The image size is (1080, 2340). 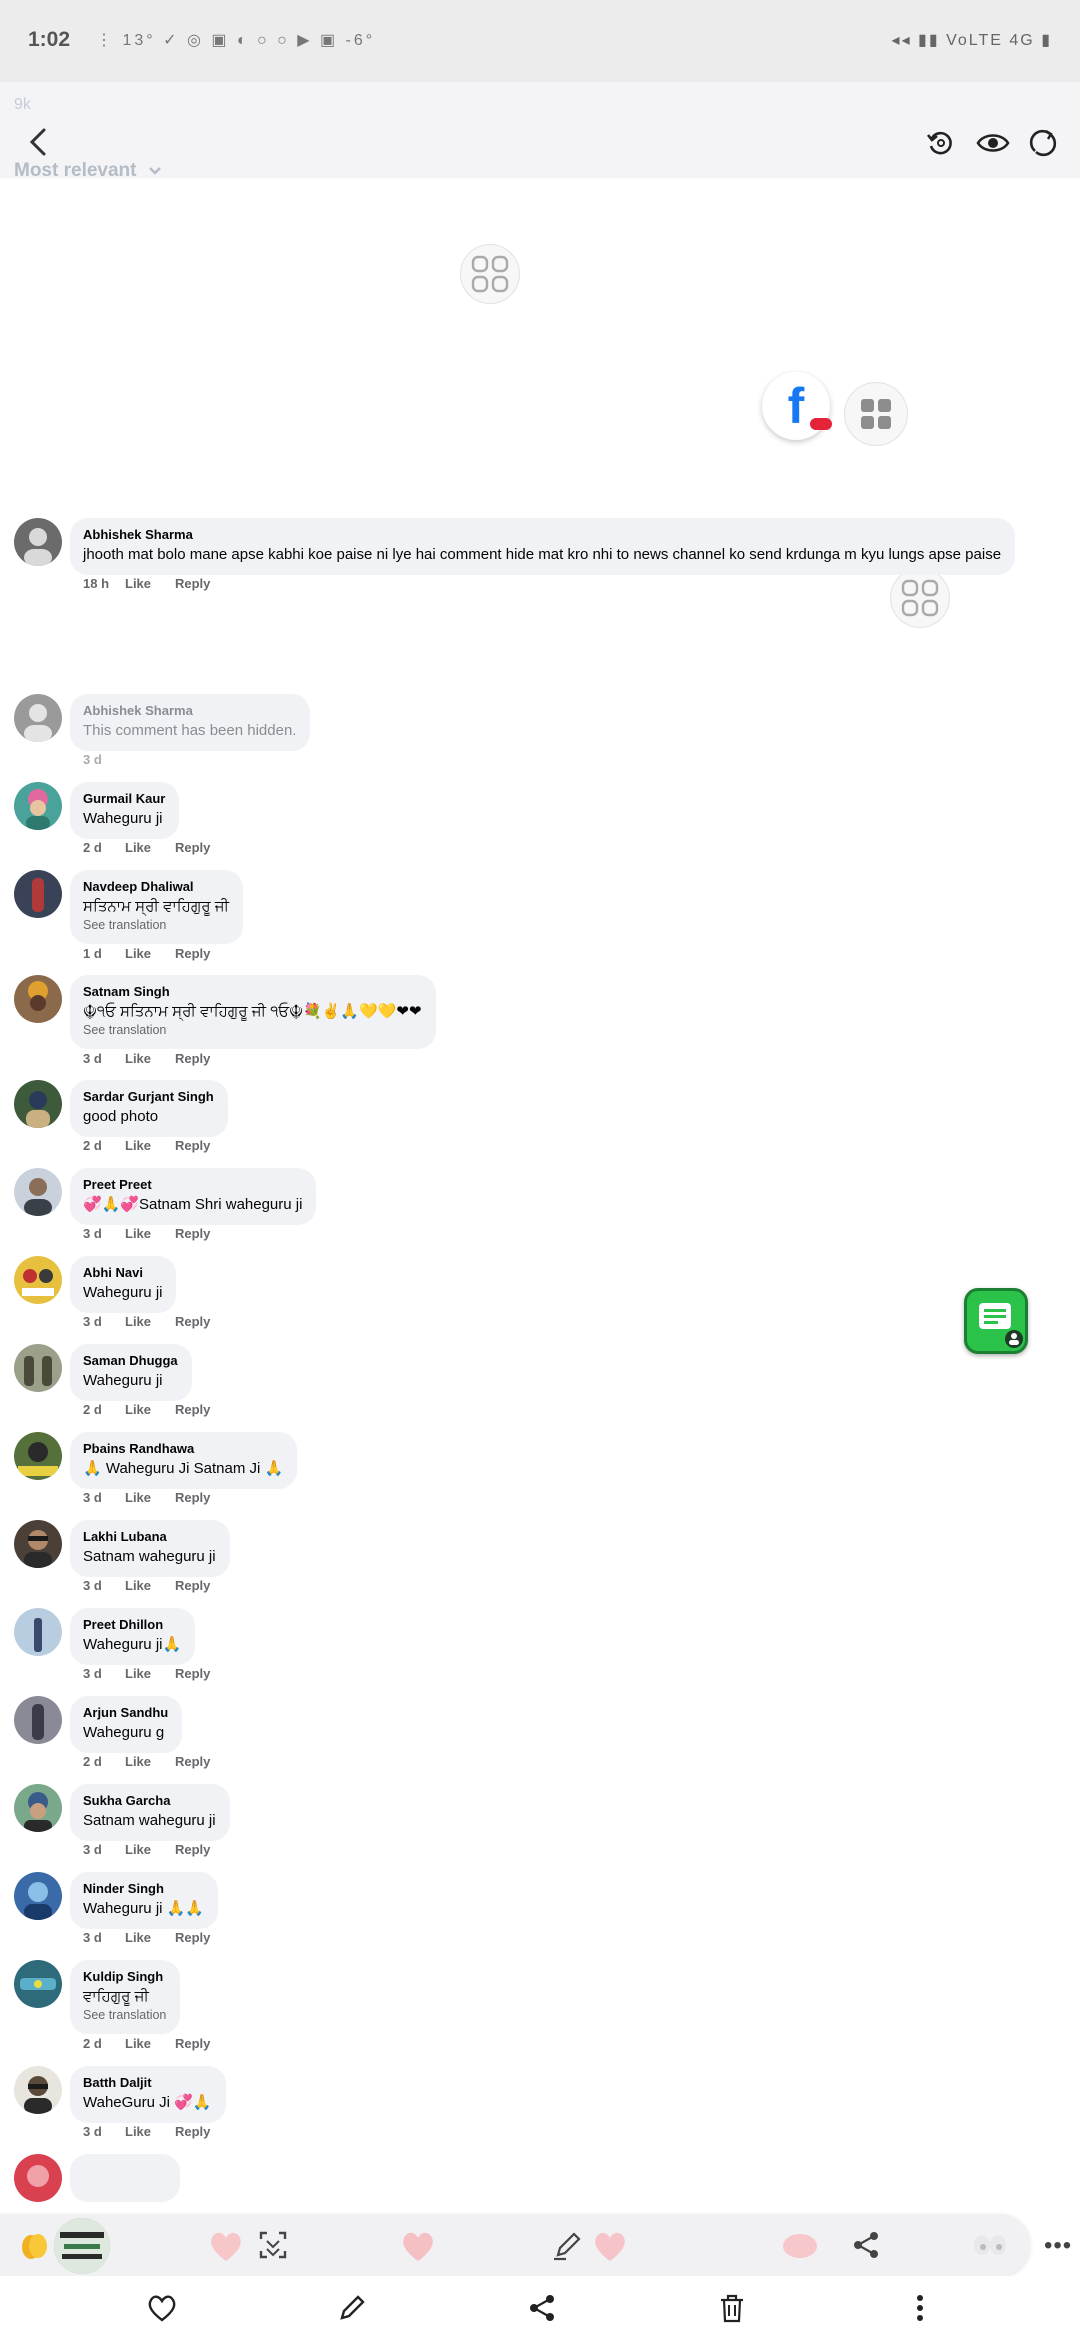 I want to click on sync-button, so click(x=1043, y=143).